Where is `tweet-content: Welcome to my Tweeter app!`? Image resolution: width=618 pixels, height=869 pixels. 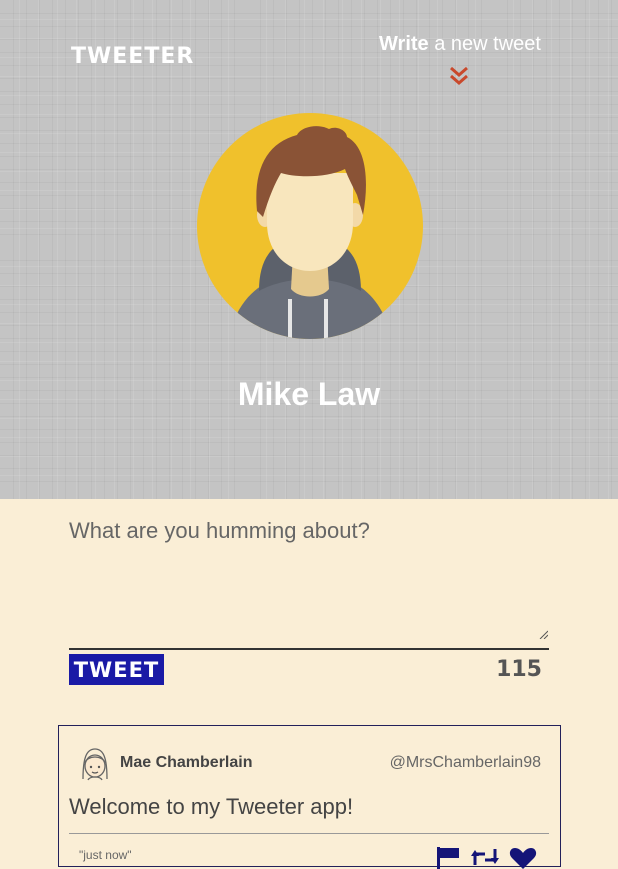
tweet-content: Welcome to my Tweeter app! is located at coordinates (211, 806).